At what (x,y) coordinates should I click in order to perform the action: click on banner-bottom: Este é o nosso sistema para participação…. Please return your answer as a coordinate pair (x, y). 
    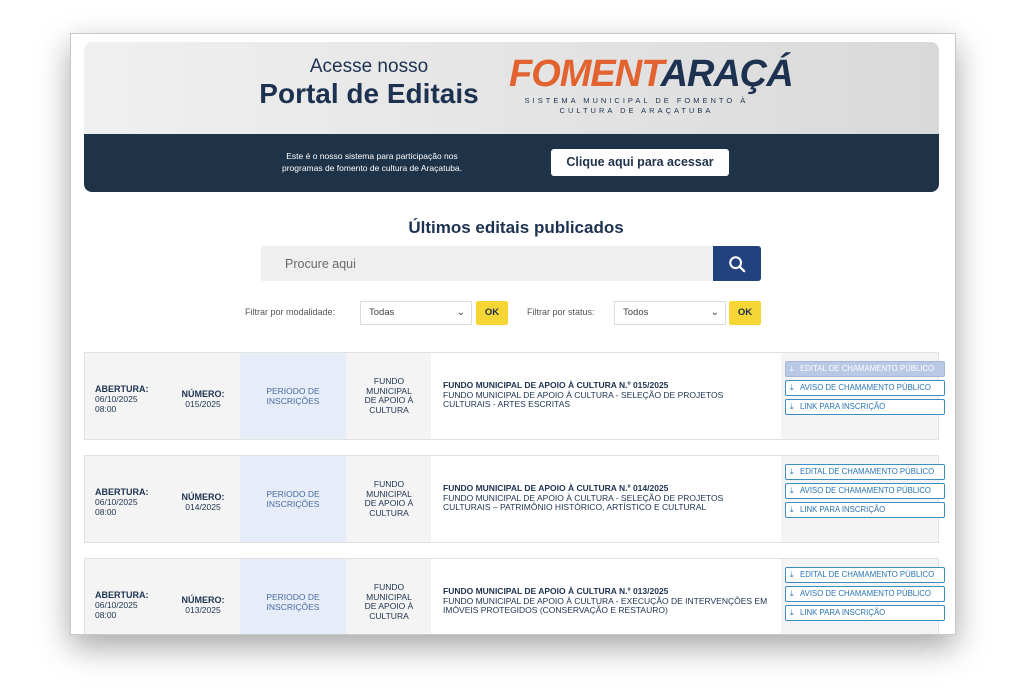
    Looking at the image, I should click on (511, 163).